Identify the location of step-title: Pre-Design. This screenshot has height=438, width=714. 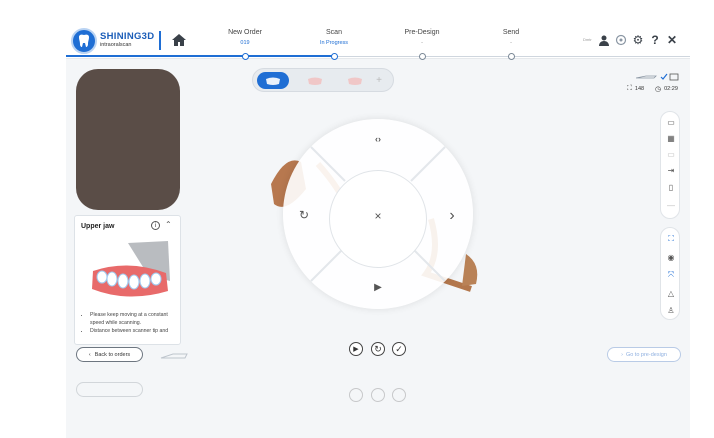
(422, 32).